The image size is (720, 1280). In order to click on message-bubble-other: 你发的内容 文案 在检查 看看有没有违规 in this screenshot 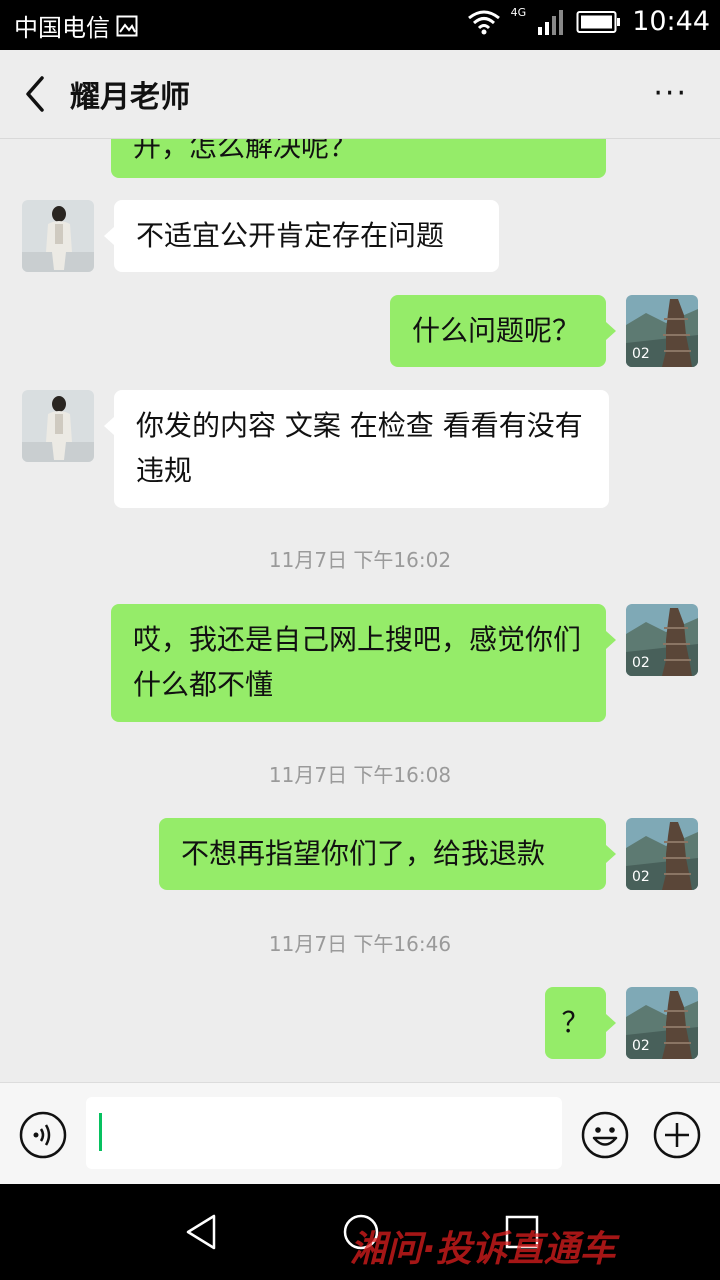, I will do `click(361, 449)`.